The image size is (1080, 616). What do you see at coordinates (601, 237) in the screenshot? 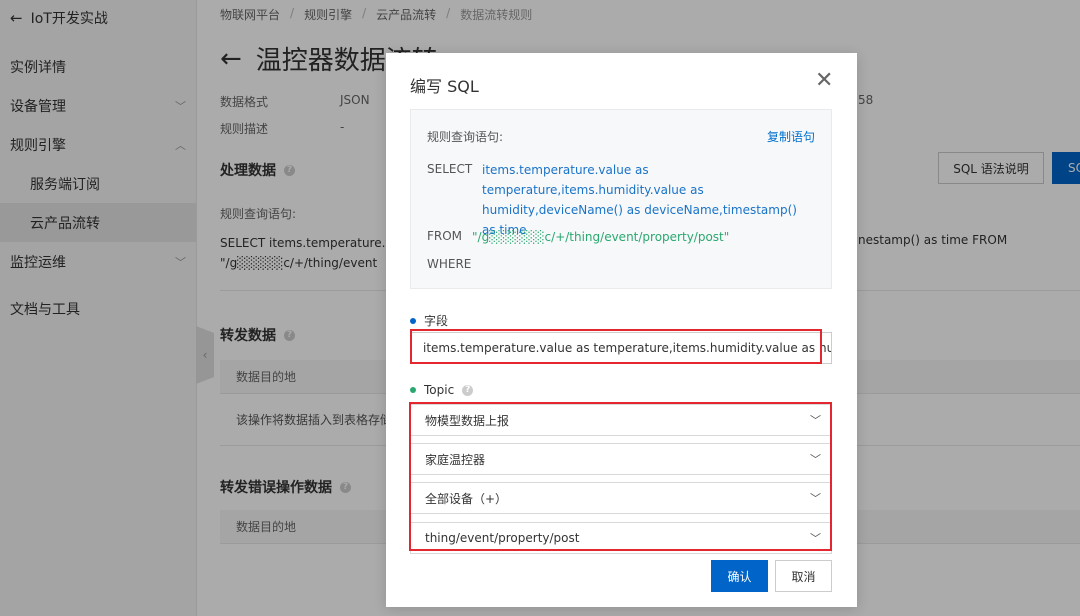
I see `sql-from-value: "/g░░░░░░c/+/thing/event/property/post"` at bounding box center [601, 237].